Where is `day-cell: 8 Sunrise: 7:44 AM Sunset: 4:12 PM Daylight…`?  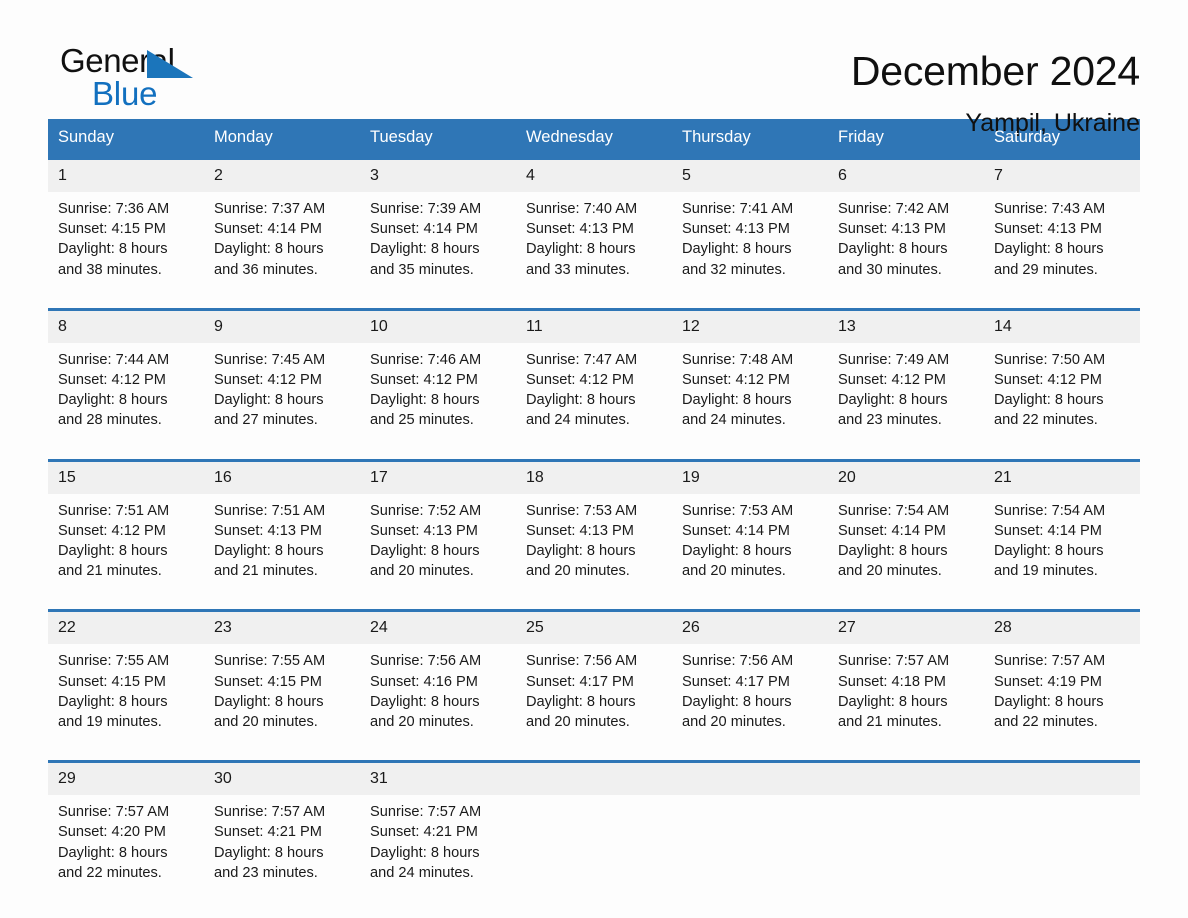
day-cell: 8 Sunrise: 7:44 AM Sunset: 4:12 PM Daylight… is located at coordinates (126, 376).